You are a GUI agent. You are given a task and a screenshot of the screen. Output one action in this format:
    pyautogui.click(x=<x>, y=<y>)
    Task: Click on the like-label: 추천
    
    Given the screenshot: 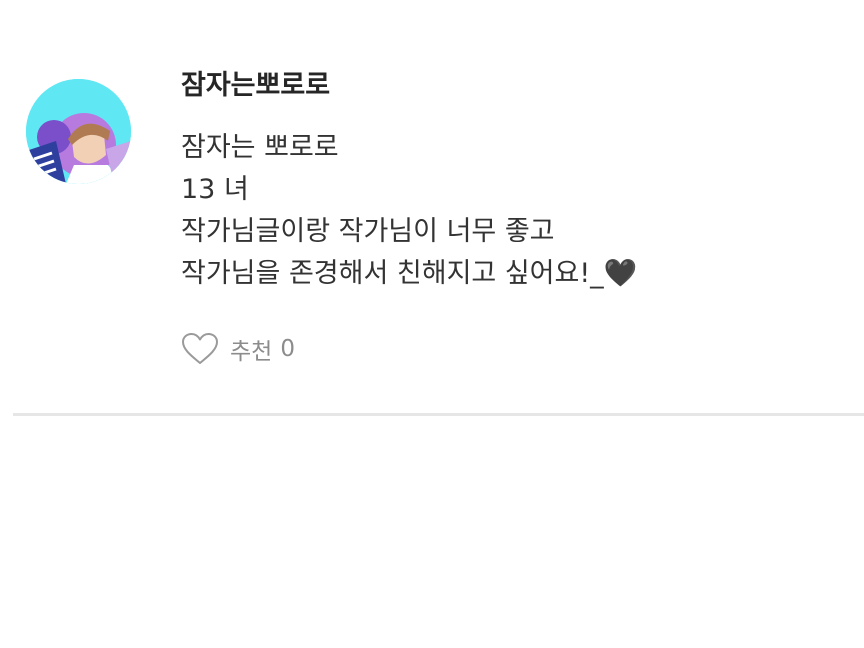 What is the action you would take?
    pyautogui.click(x=251, y=349)
    